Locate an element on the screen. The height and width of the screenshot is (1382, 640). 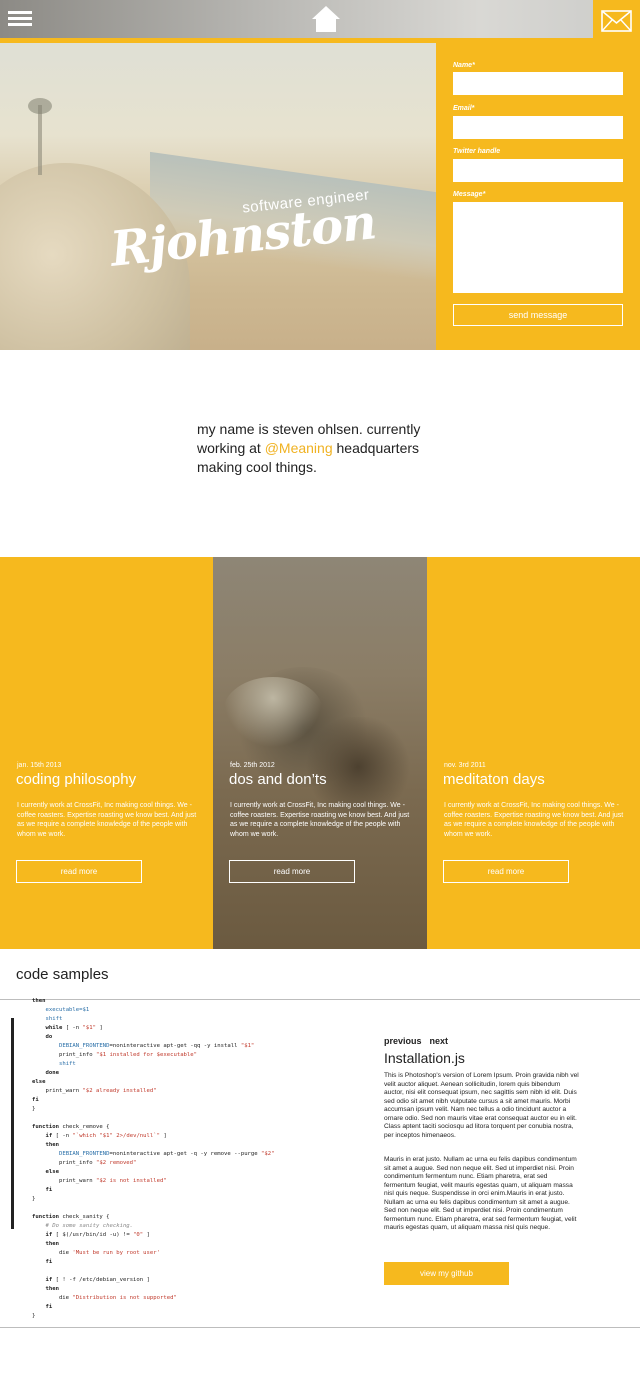
code-line: function check_remove { is located at coordinates (71, 1127).